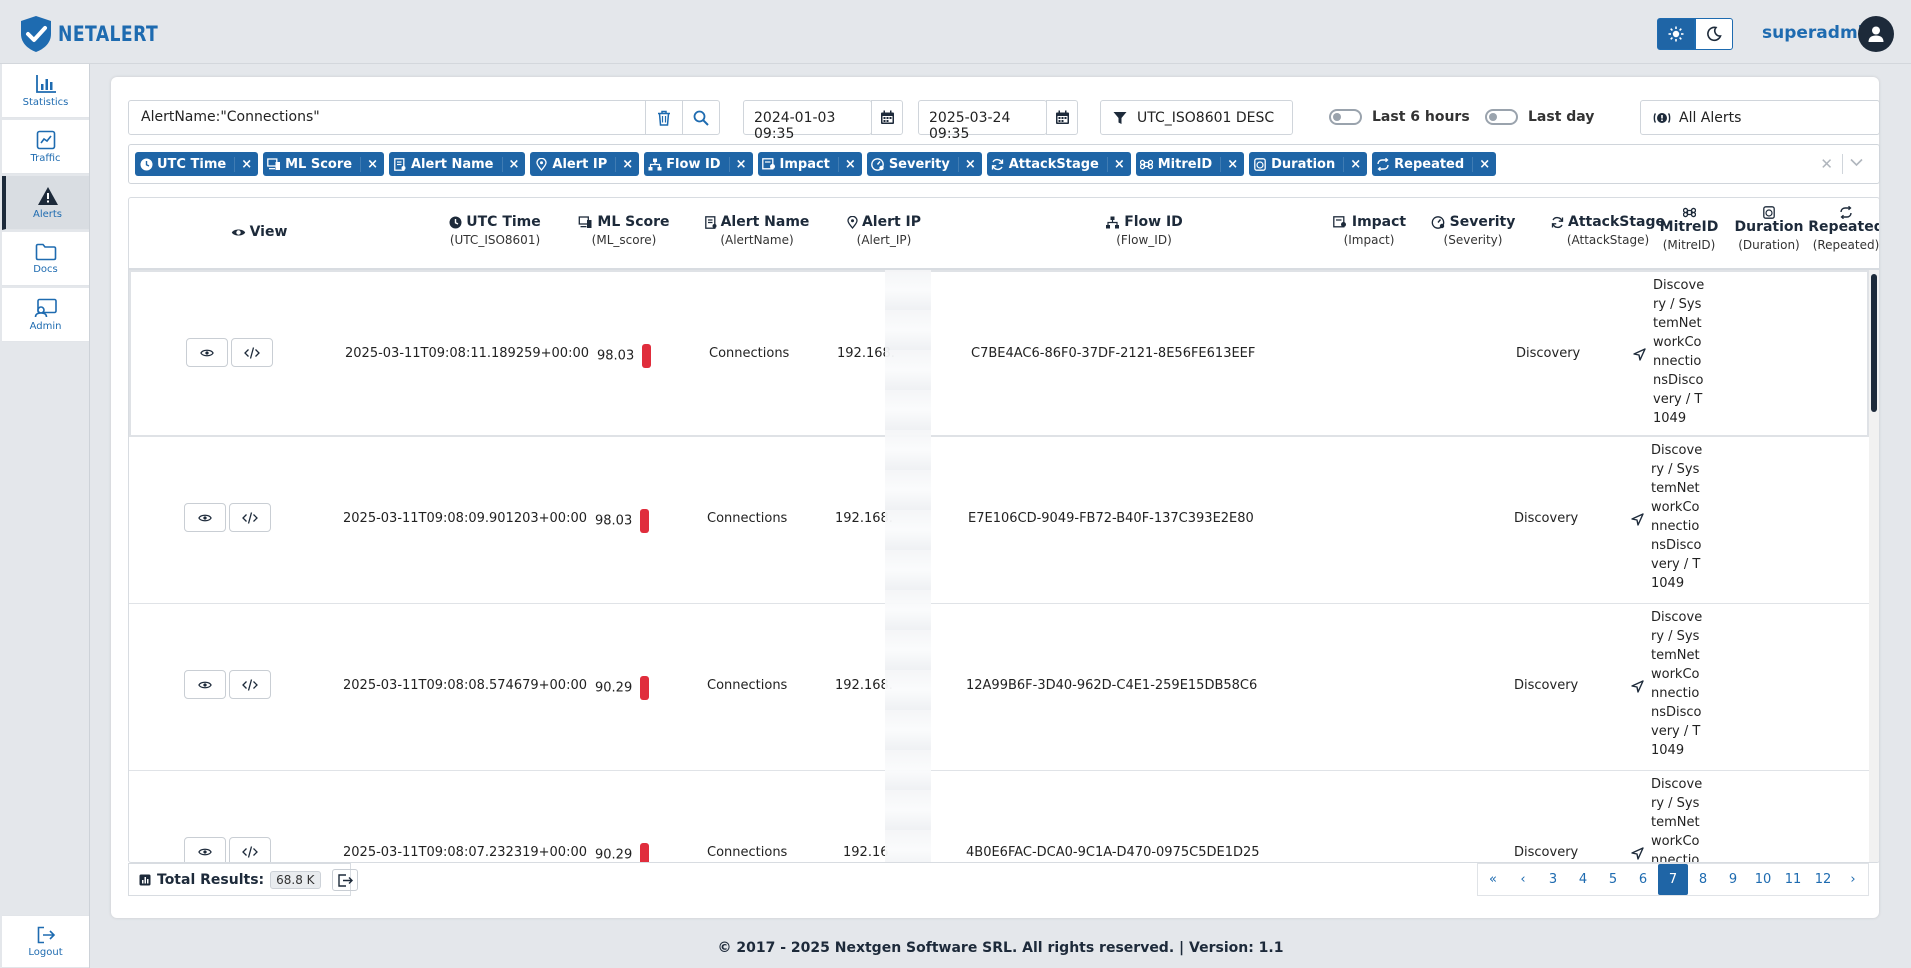  Describe the element at coordinates (891, 222) in the screenshot. I see `column-title: Alert IP` at that location.